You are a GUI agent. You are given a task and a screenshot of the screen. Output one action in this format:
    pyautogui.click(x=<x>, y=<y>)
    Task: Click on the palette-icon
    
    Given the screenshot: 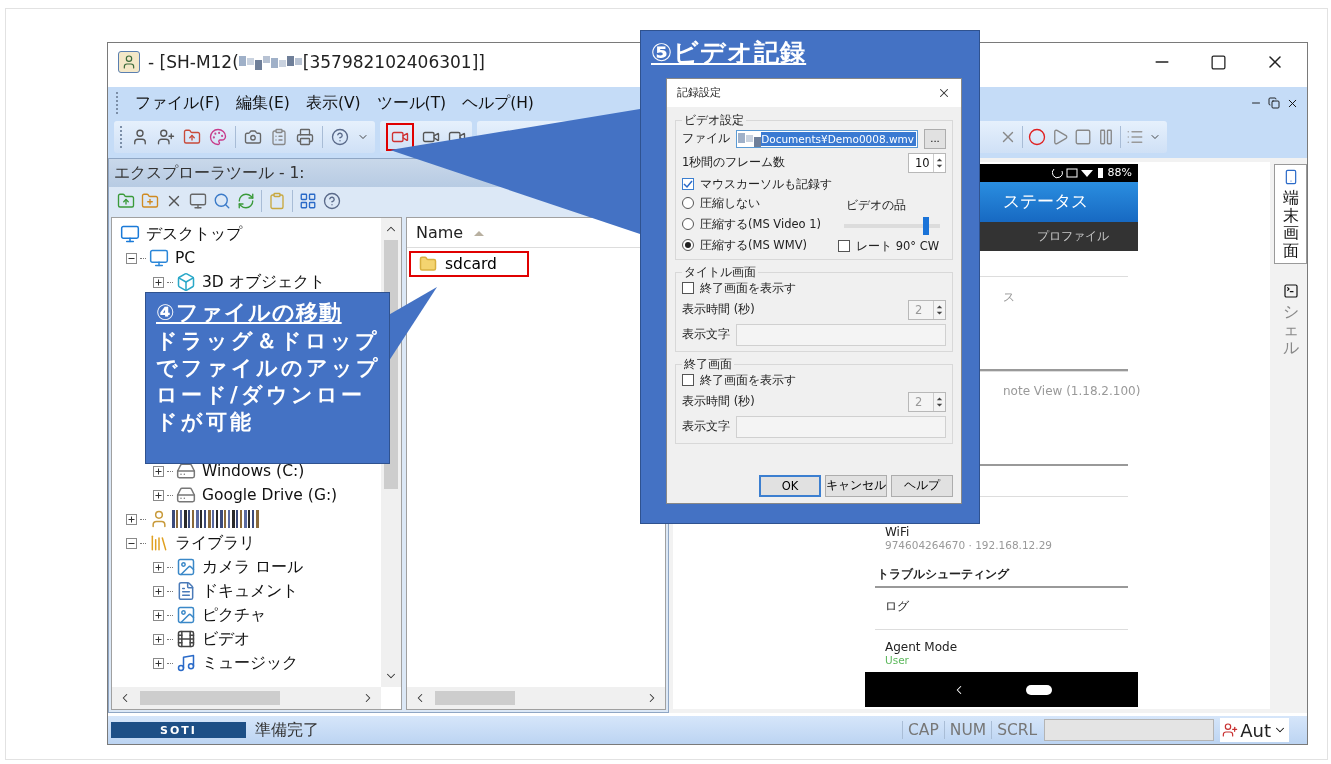 What is the action you would take?
    pyautogui.click(x=218, y=137)
    